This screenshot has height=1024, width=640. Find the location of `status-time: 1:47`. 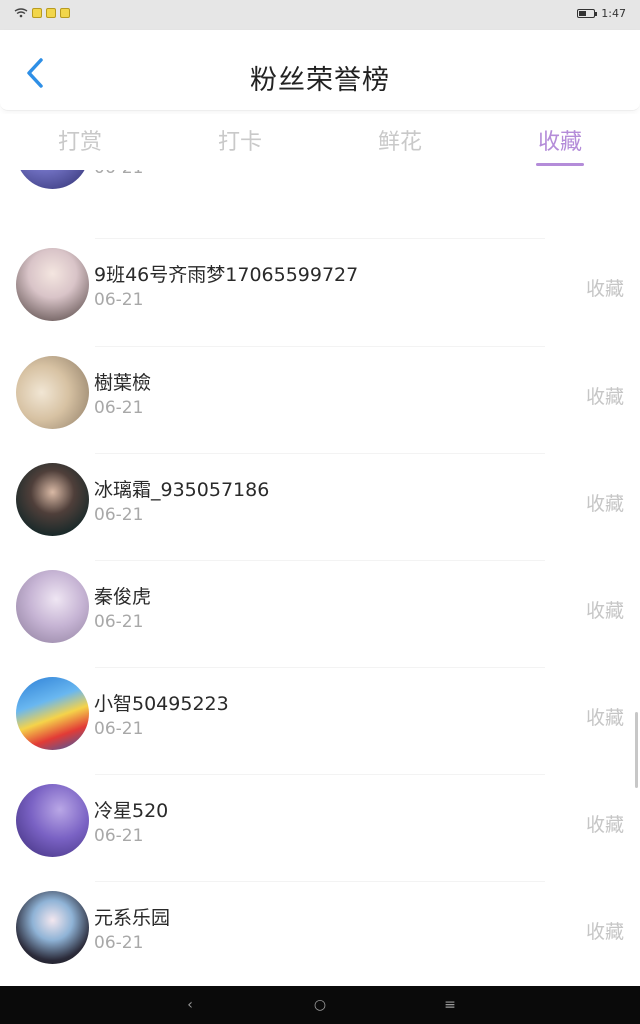

status-time: 1:47 is located at coordinates (613, 13).